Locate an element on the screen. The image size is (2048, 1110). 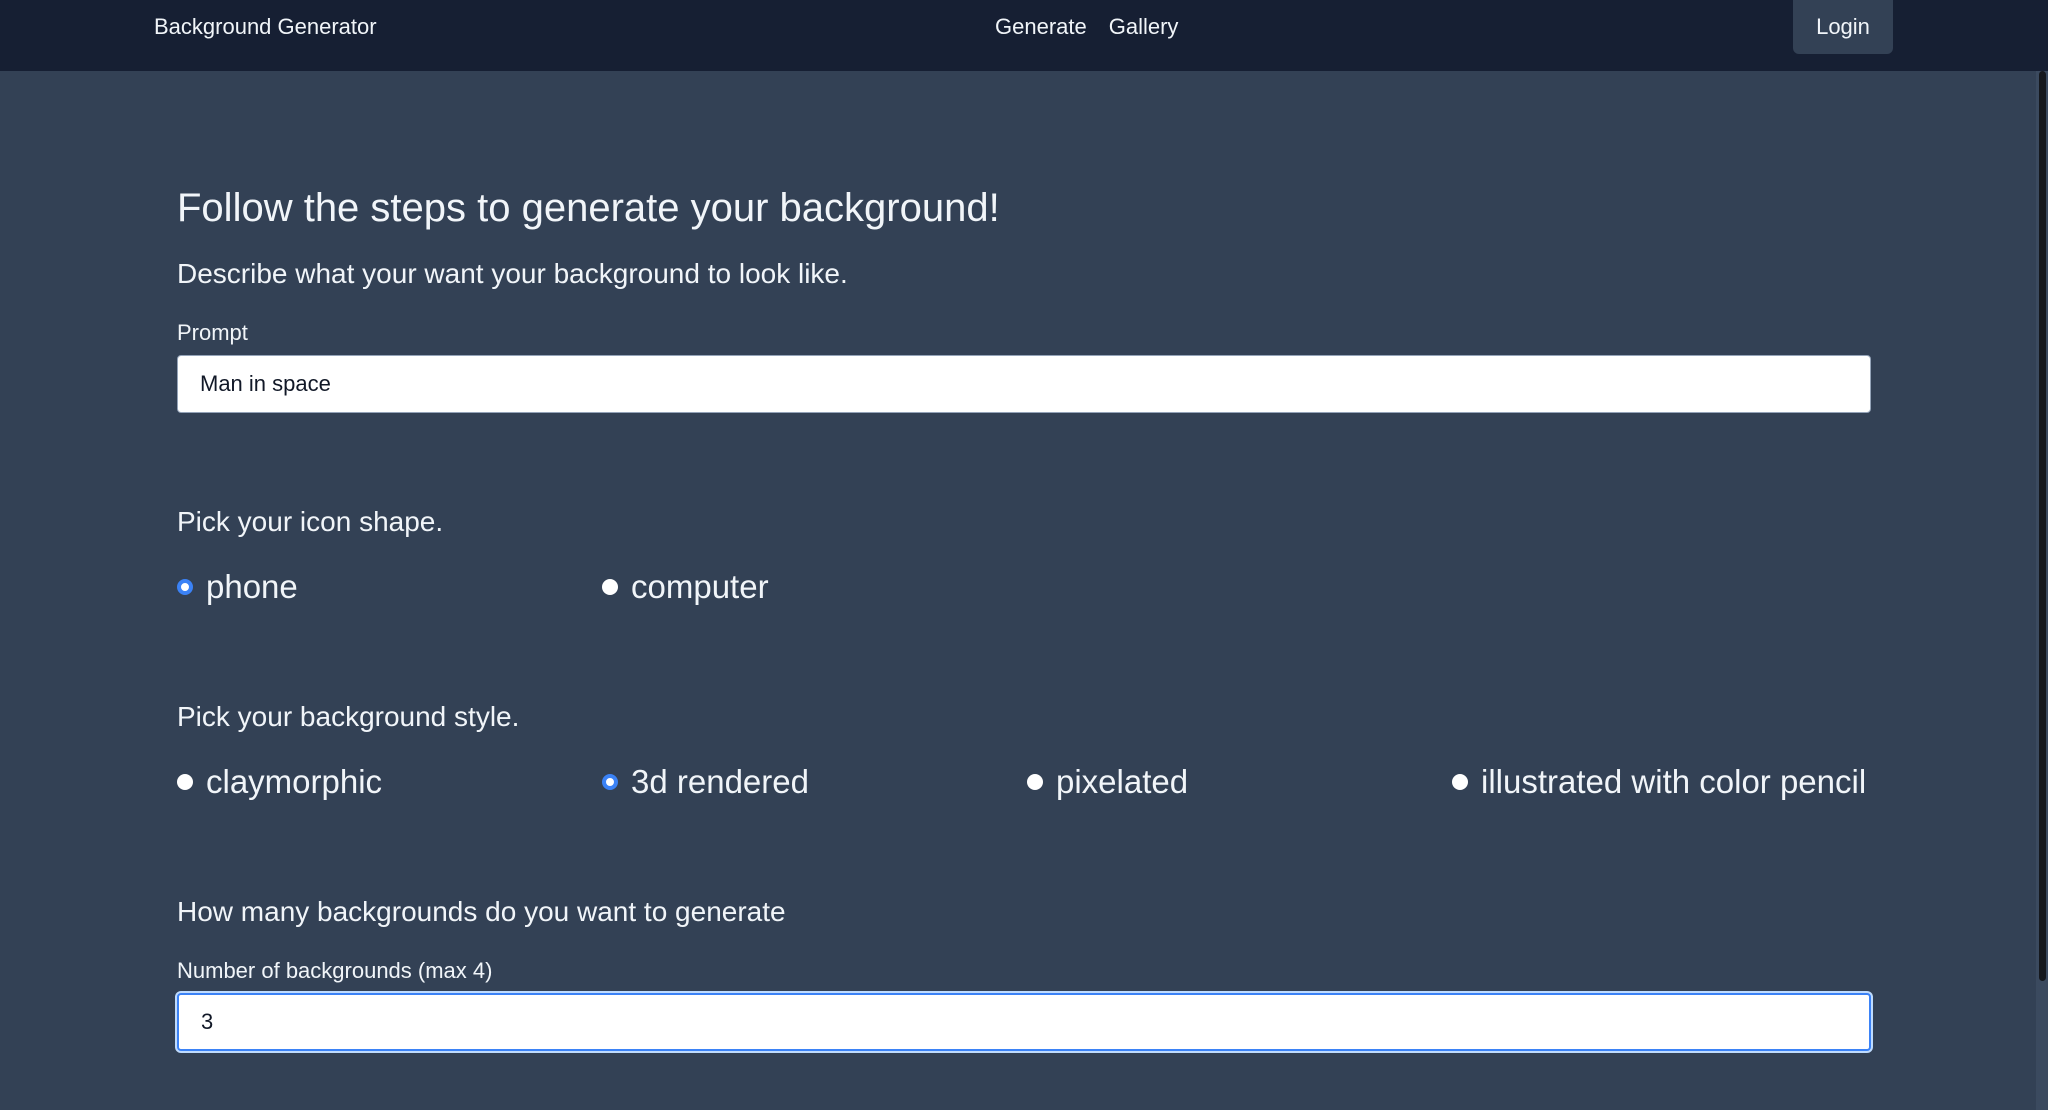
nav-link-gallery: Gallery is located at coordinates (1144, 27).